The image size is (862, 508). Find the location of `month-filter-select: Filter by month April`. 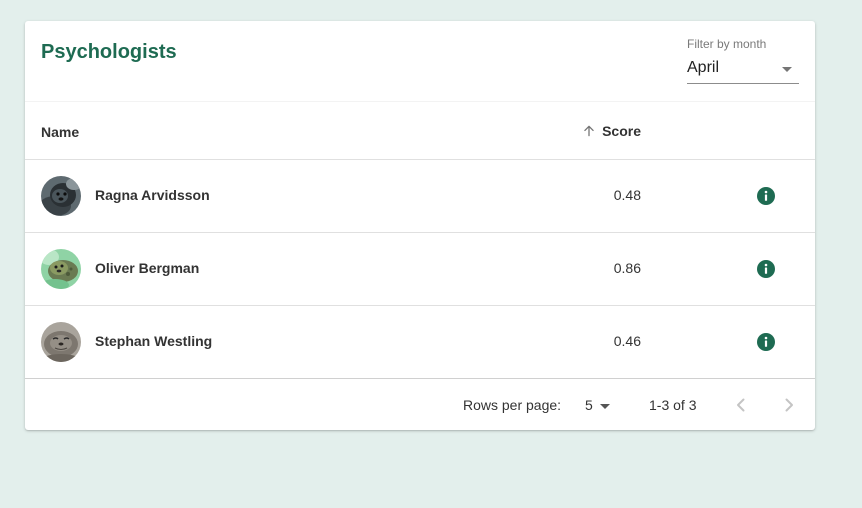

month-filter-select: Filter by month April is located at coordinates (743, 60).